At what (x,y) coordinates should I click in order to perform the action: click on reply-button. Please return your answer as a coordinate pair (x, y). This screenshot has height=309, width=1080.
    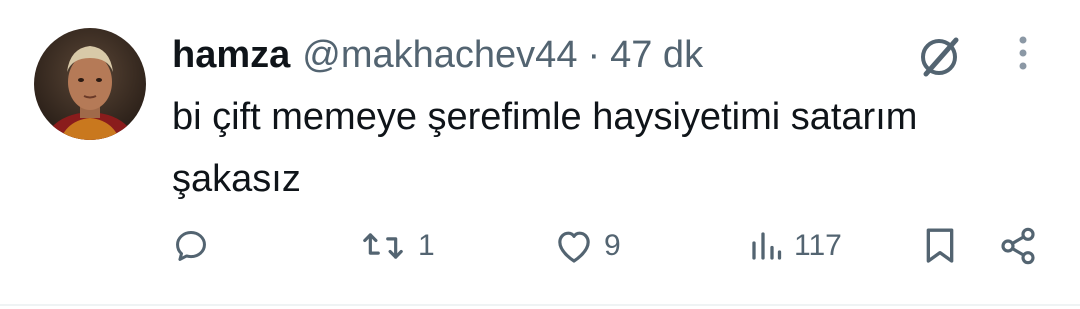
    Looking at the image, I should click on (196, 246).